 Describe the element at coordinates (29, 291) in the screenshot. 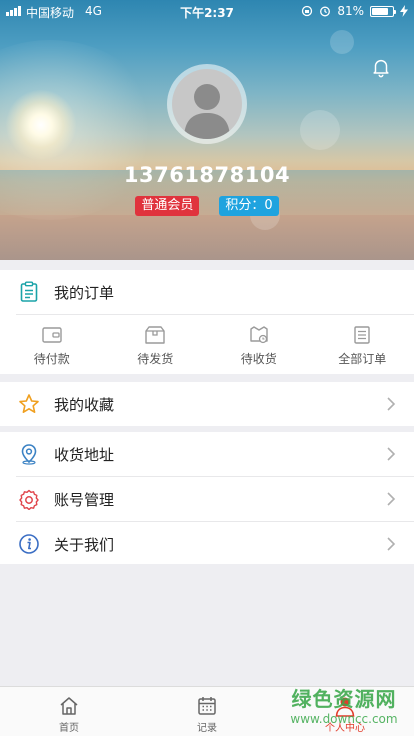

I see `clipboard-icon` at that location.